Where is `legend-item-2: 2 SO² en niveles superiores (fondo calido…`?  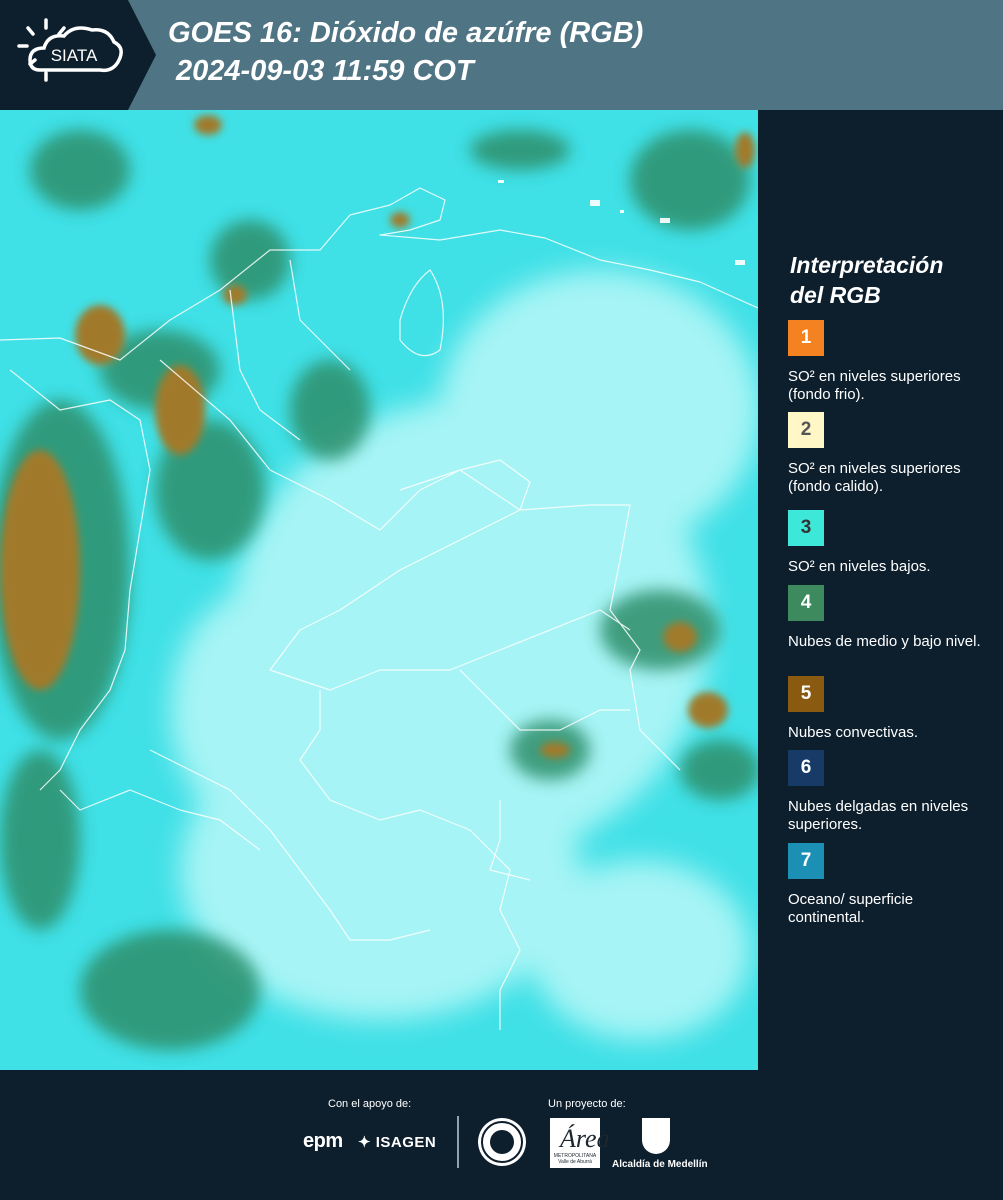 legend-item-2: 2 SO² en niveles superiores (fondo calido… is located at coordinates (890, 454).